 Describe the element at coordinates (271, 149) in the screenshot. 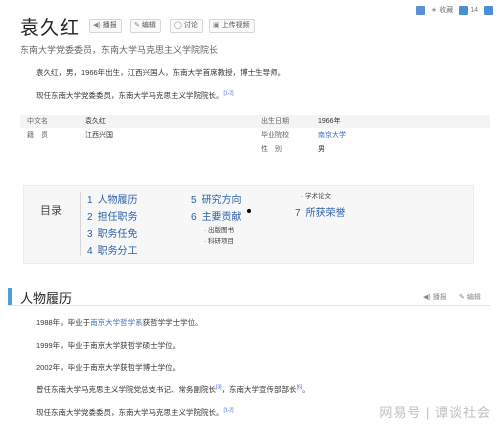

I see `info-label: 性 别` at that location.